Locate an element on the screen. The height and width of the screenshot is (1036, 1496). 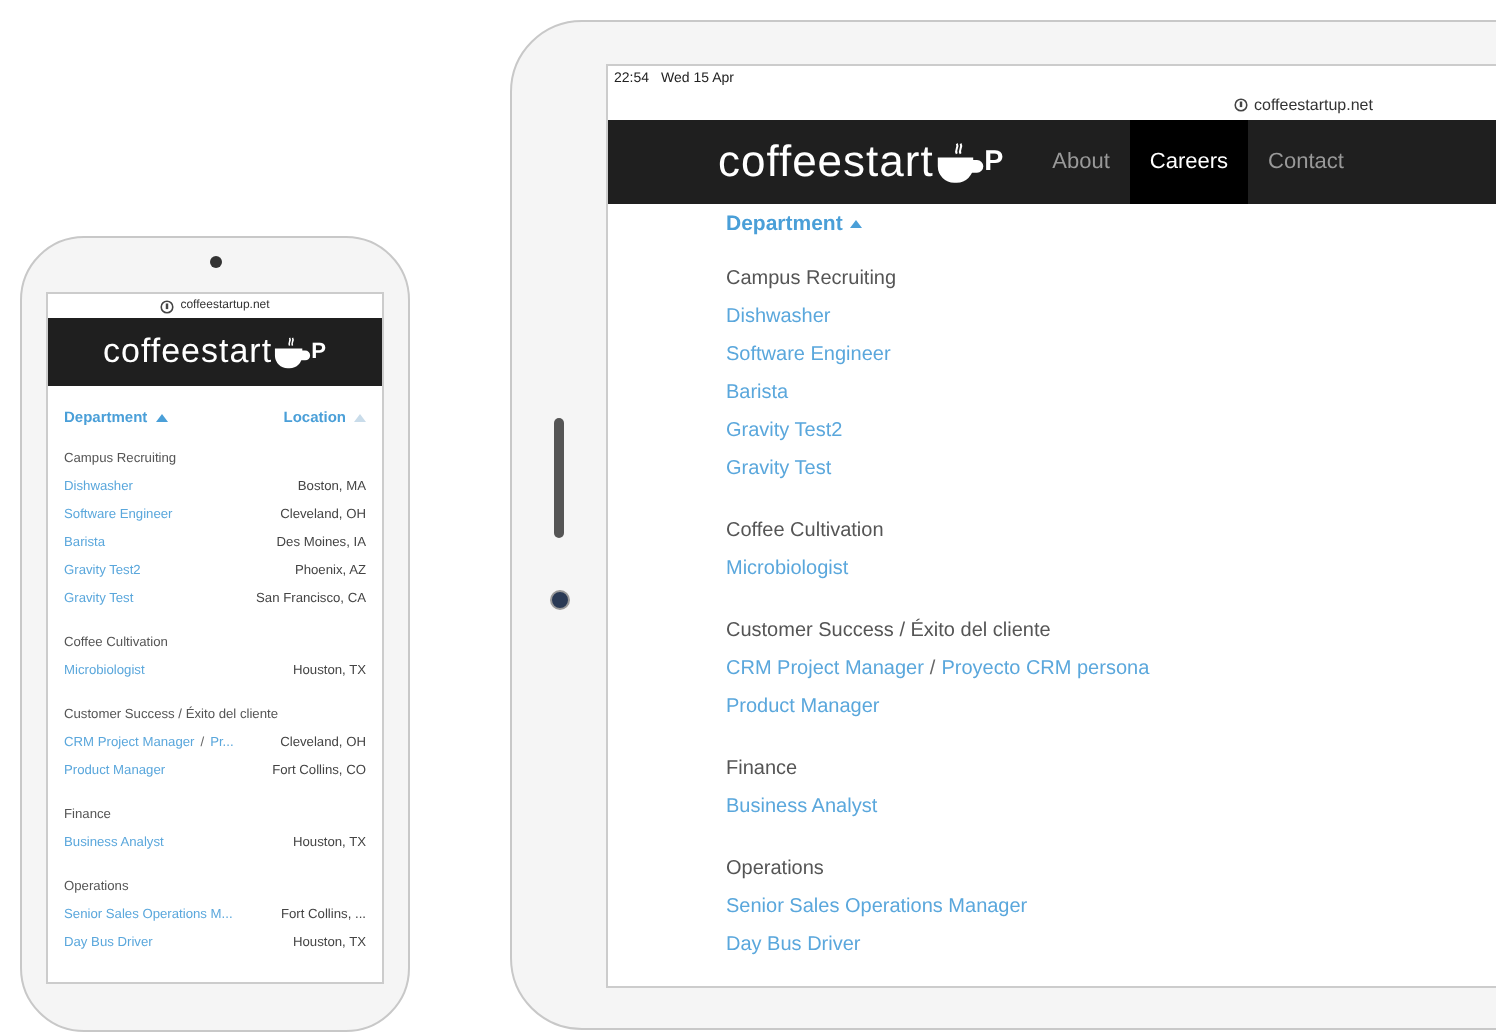
job-link: Day Bus Driver is located at coordinates (793, 945).